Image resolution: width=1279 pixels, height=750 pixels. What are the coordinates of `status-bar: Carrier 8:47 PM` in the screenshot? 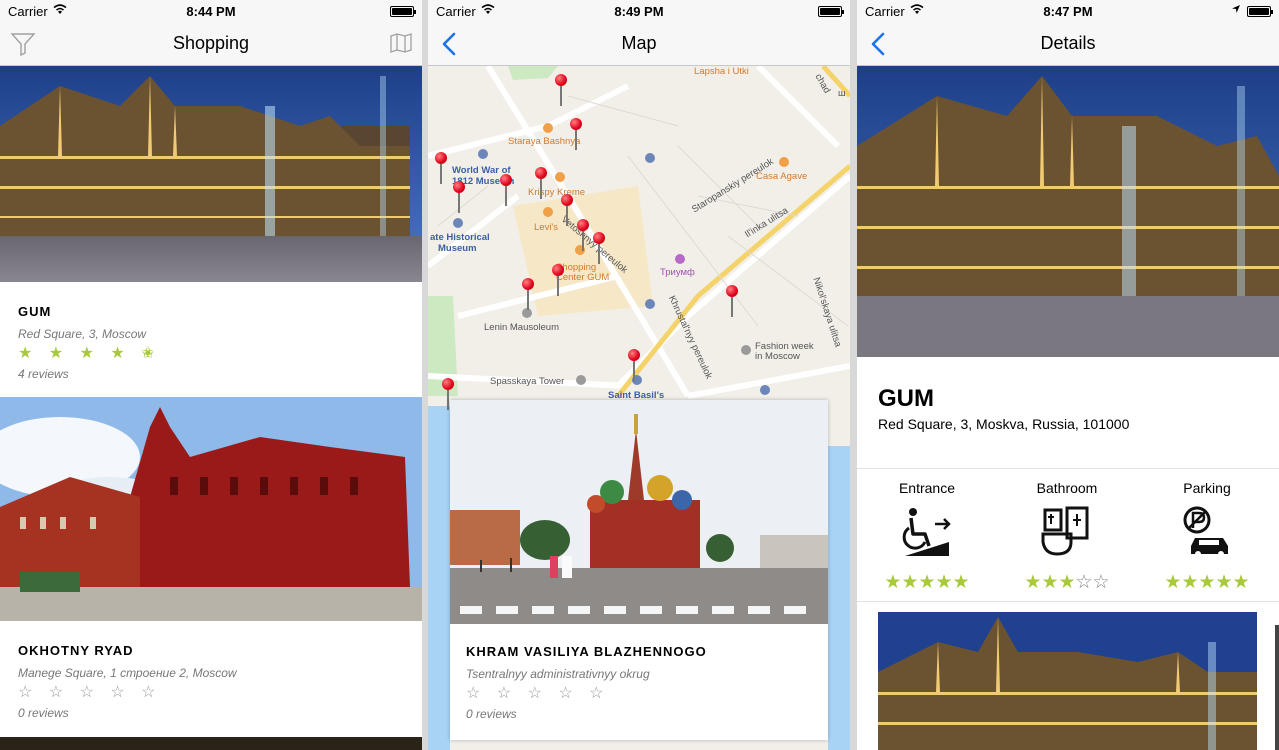 It's located at (1068, 11).